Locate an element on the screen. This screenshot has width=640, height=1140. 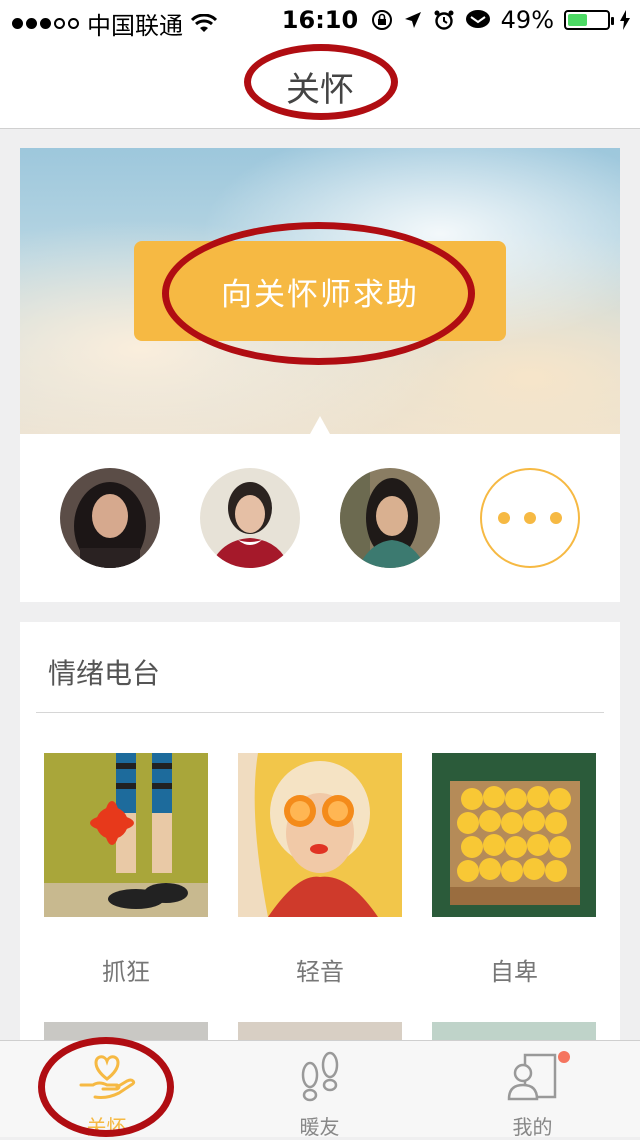
button-annotation-oval is located at coordinates (318, 293).